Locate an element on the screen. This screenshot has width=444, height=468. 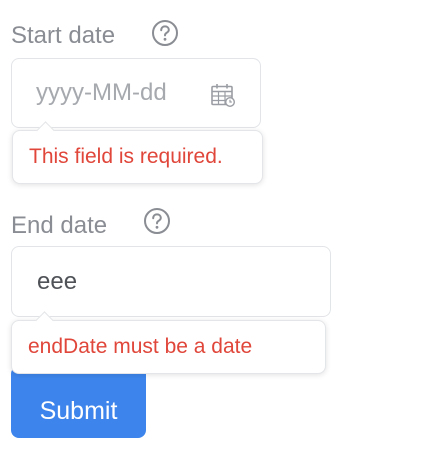
start-date-label: Start date is located at coordinates (63, 36).